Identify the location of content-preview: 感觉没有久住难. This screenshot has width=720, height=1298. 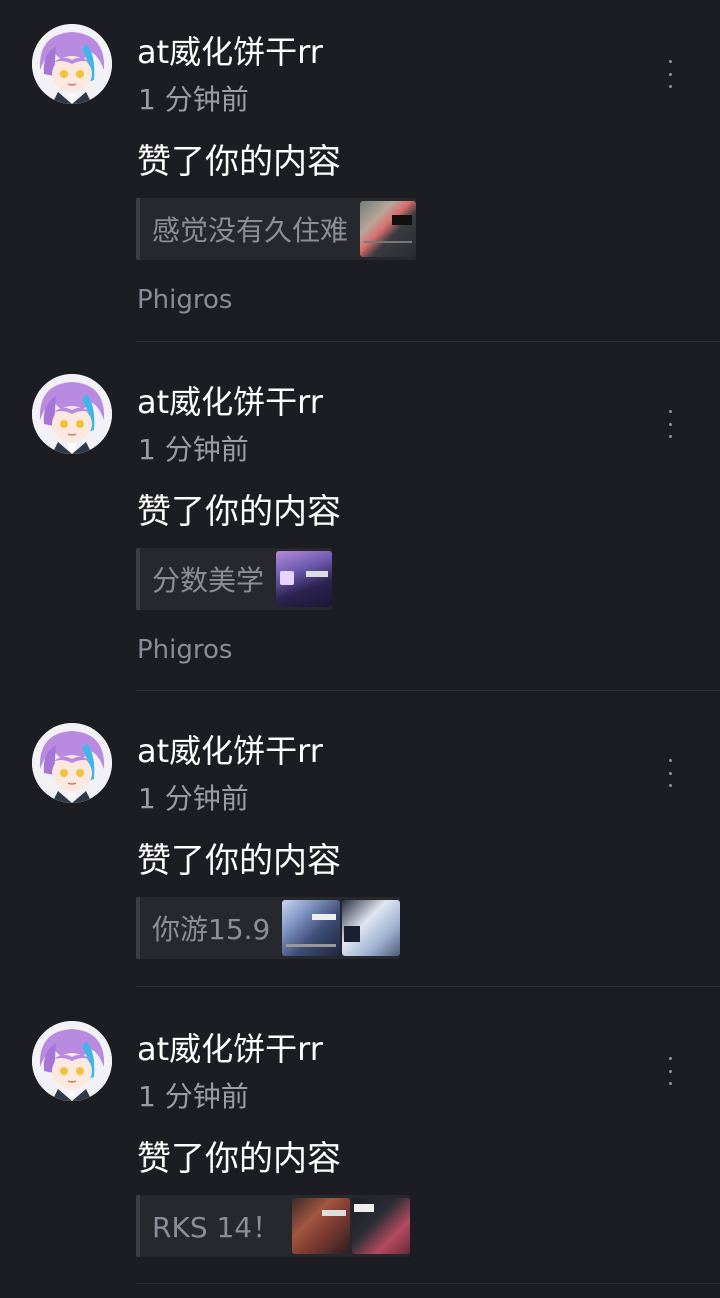
(276, 229).